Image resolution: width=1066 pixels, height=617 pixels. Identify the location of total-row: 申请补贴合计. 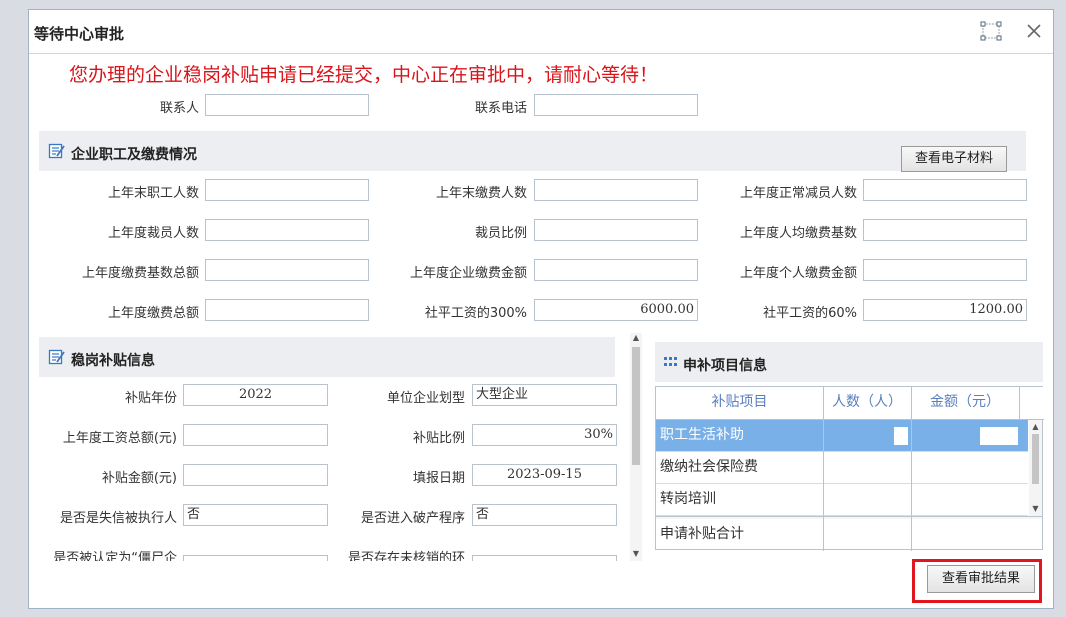
(849, 535).